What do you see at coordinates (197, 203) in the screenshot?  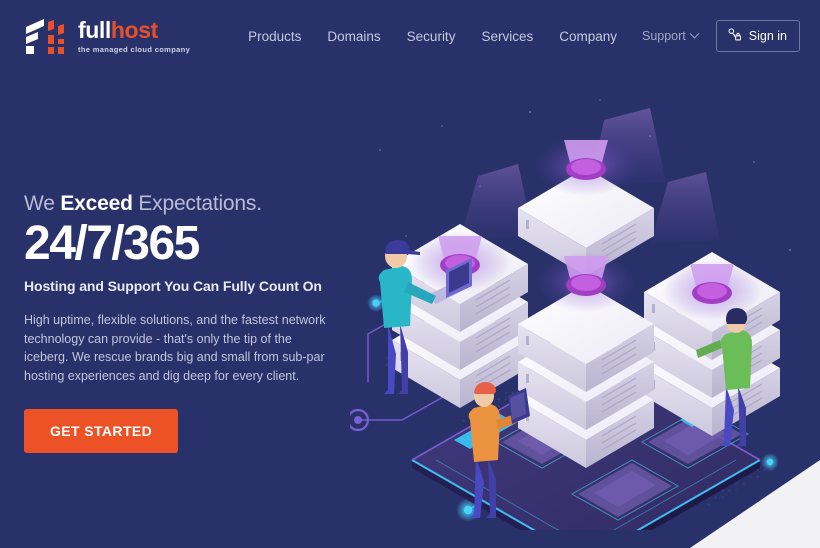 I see `hero-kicker-post: Expectations.` at bounding box center [197, 203].